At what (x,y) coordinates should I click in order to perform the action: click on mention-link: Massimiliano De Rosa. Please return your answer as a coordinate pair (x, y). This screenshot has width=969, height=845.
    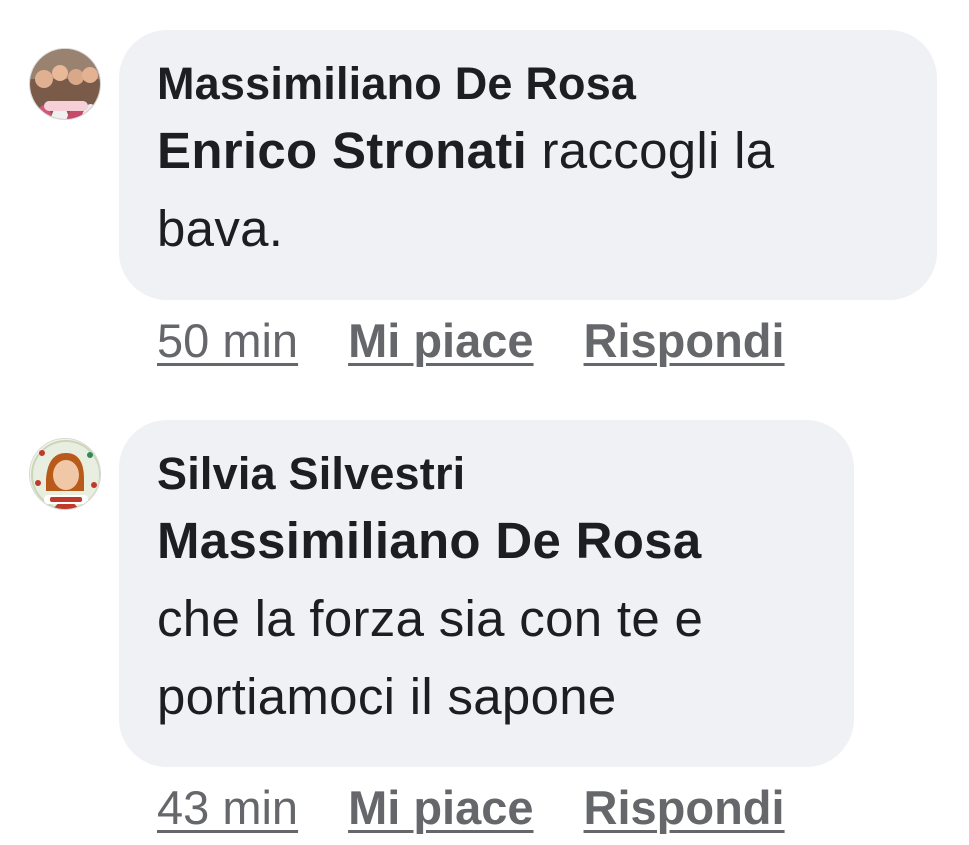
    Looking at the image, I should click on (486, 541).